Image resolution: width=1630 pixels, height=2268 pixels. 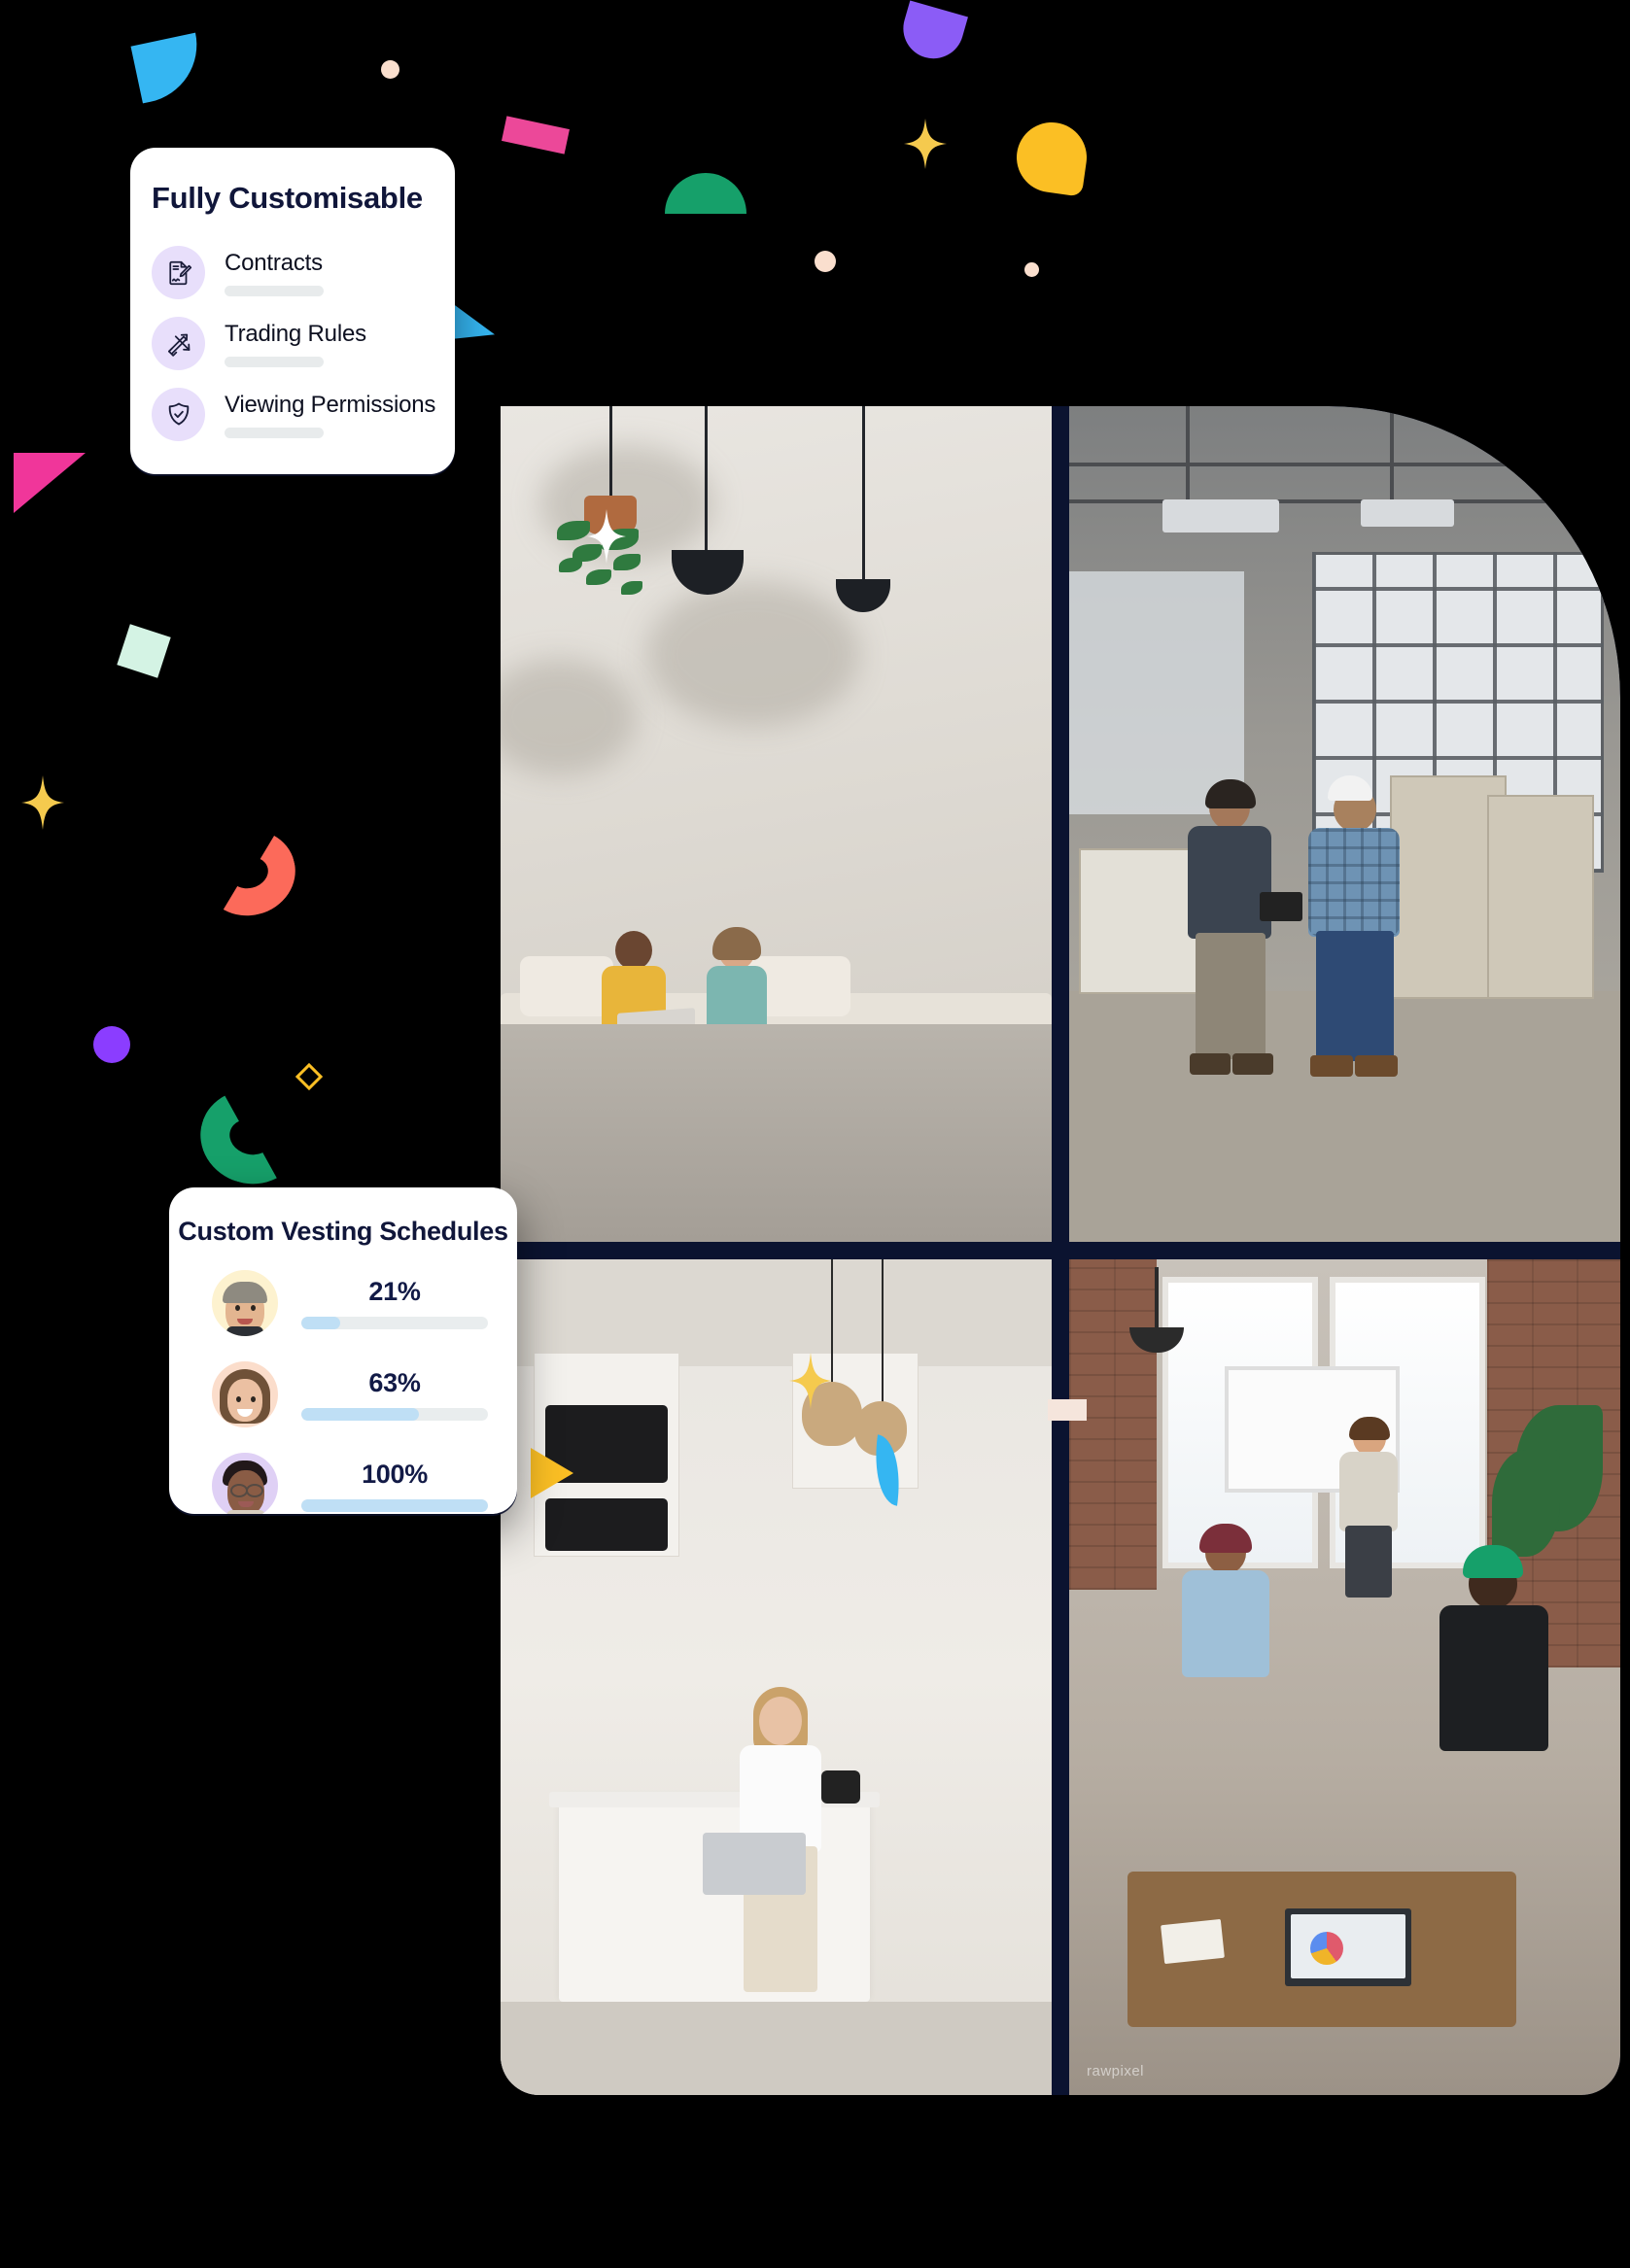 What do you see at coordinates (606, 536) in the screenshot?
I see `confetti-sparkle-white-photo` at bounding box center [606, 536].